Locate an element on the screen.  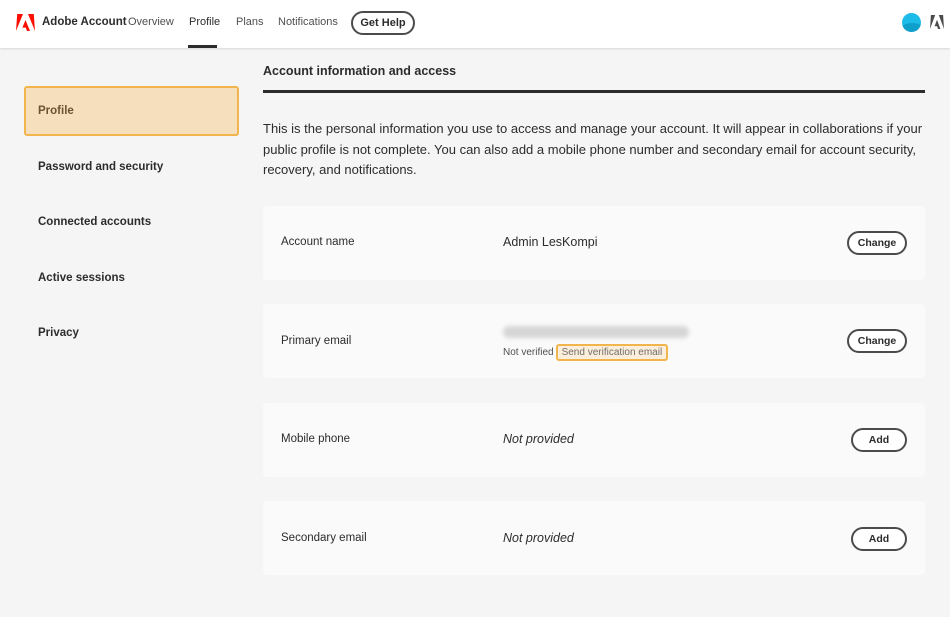
primary-email-label: Primary email is located at coordinates (316, 341).